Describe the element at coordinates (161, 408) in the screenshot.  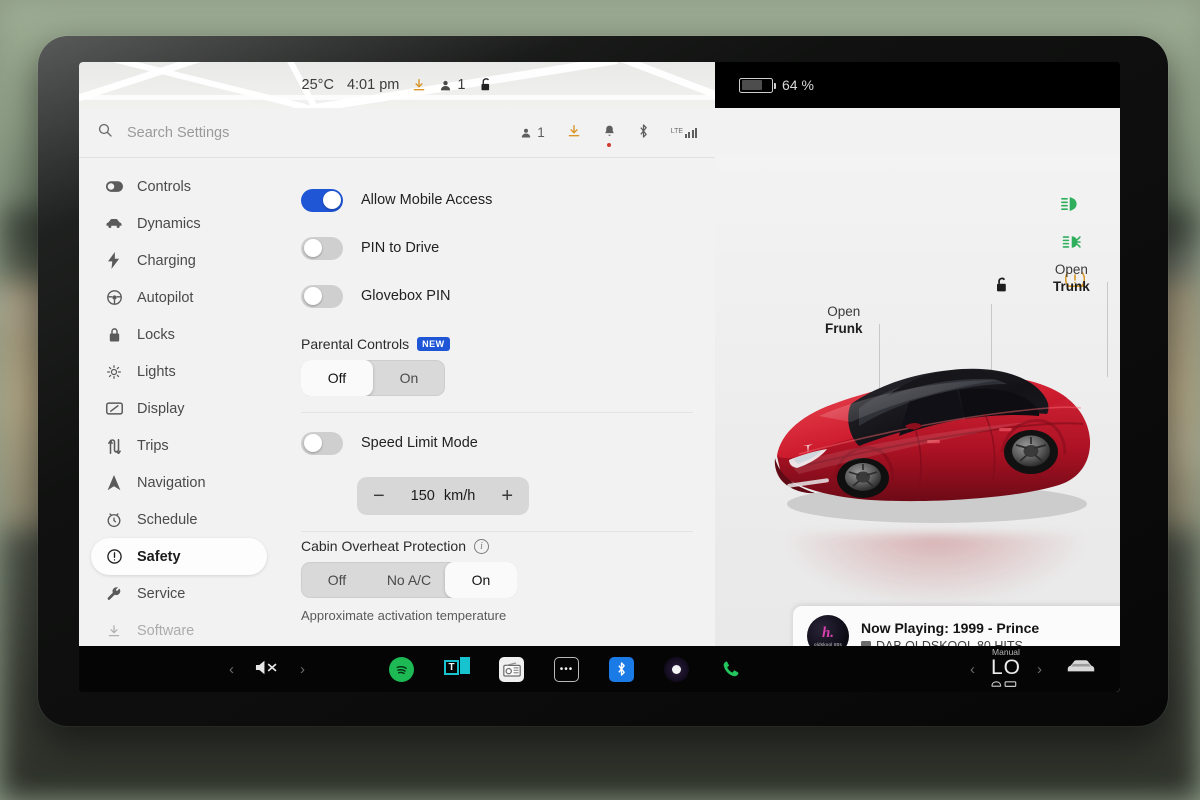
I see `sidebar-item-label: Display` at that location.